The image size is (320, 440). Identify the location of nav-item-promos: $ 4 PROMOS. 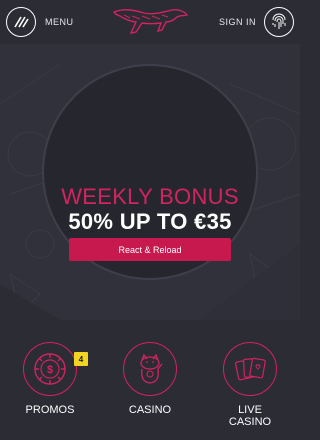
(51, 379).